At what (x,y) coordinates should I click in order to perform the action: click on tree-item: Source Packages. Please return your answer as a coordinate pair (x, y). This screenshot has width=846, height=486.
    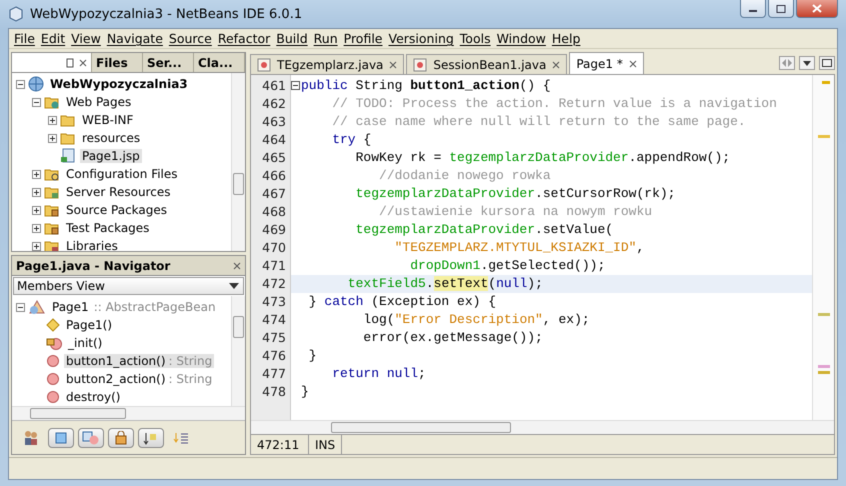
    Looking at the image, I should click on (117, 210).